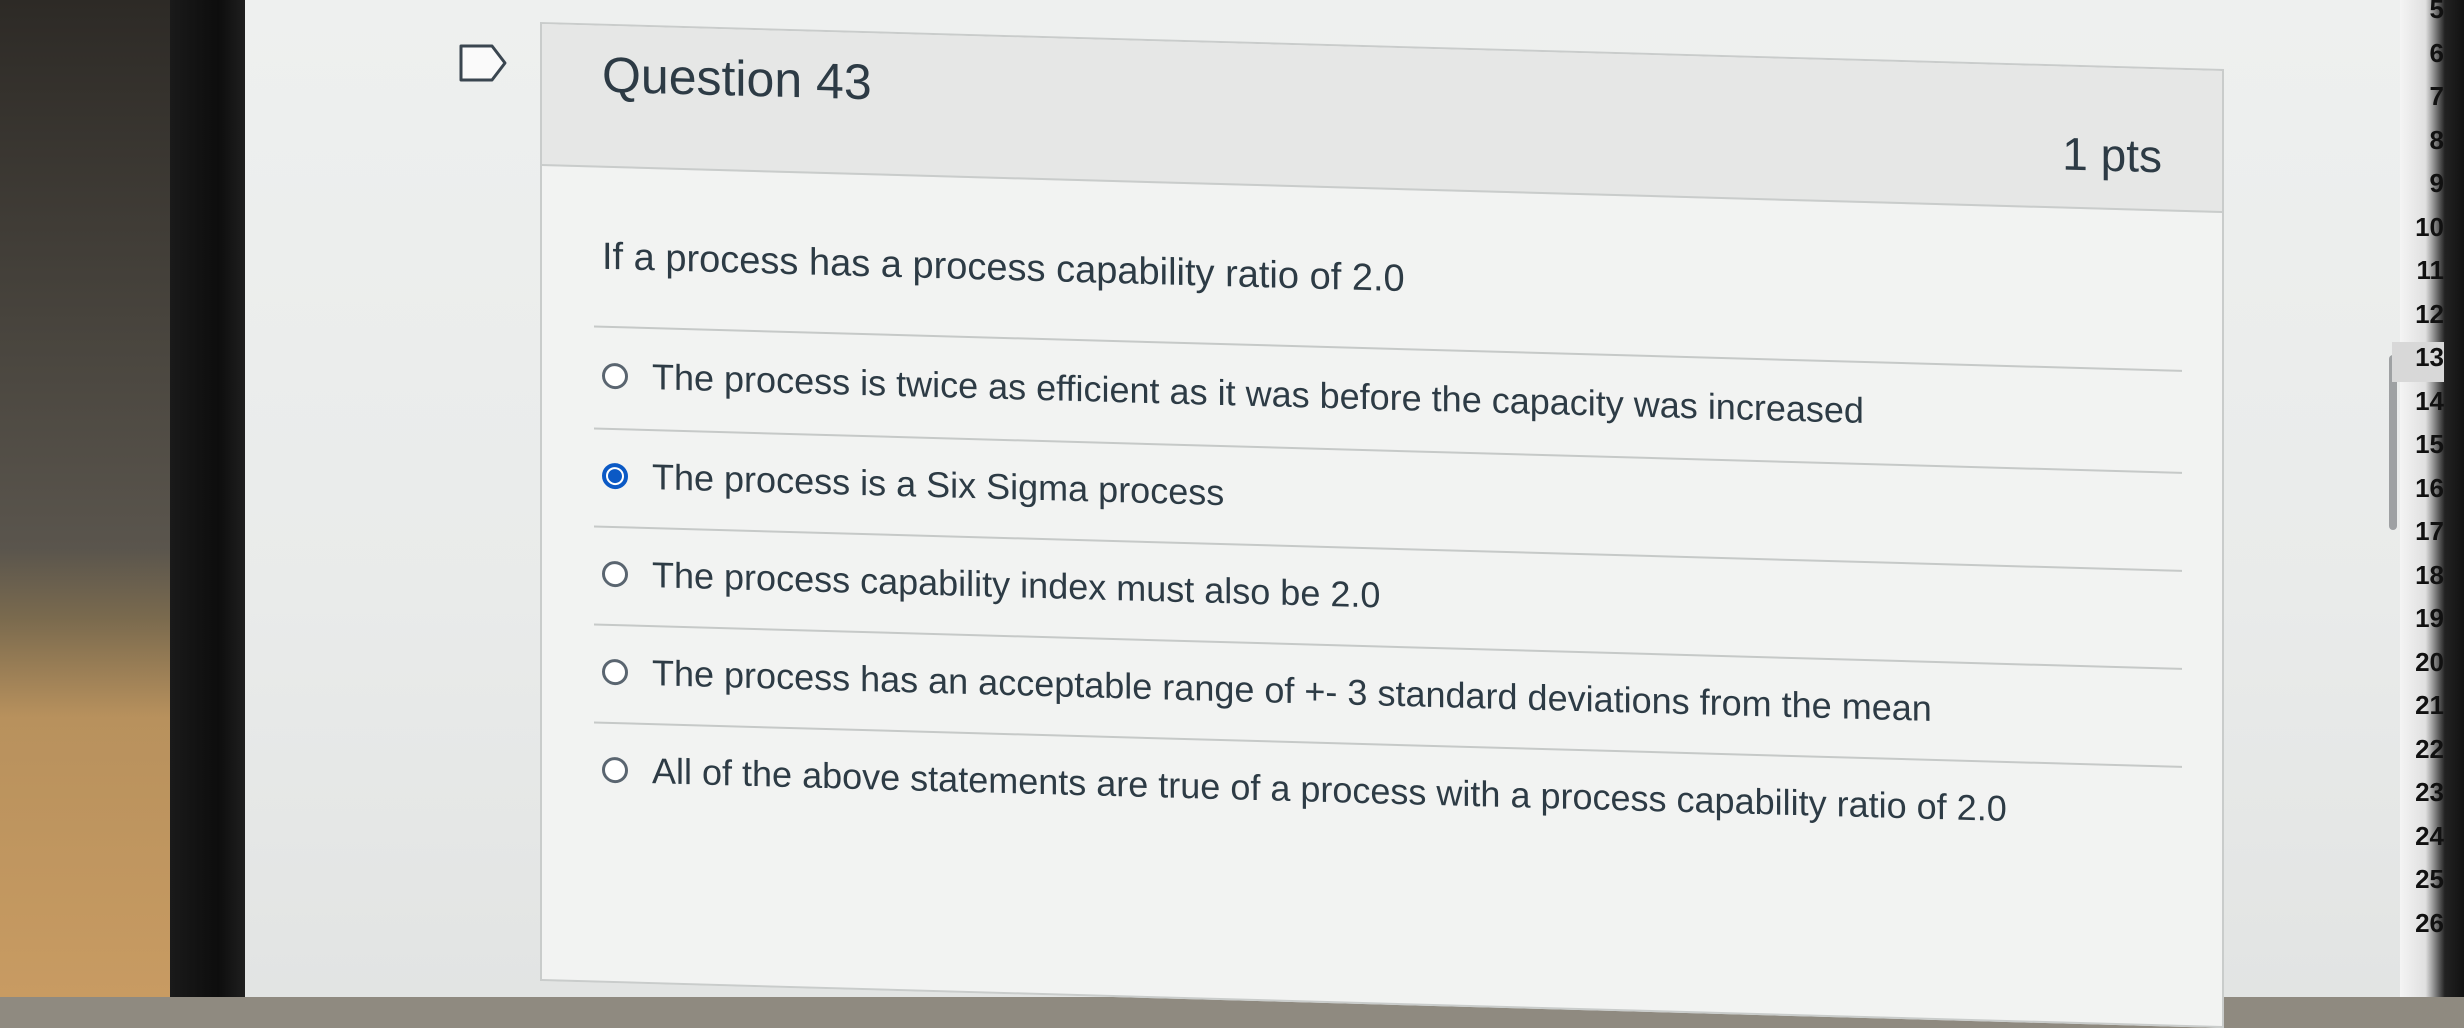 The height and width of the screenshot is (1028, 2464). I want to click on question-nav-item-23: 23, so click(2418, 797).